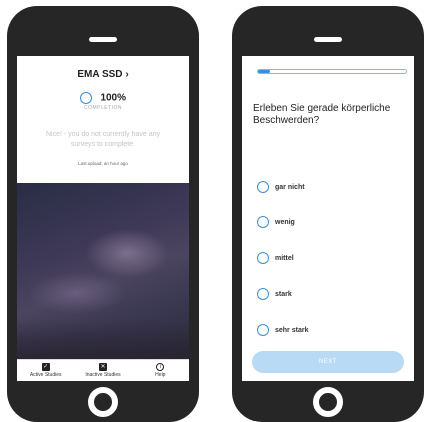 The image size is (432, 422). I want to click on check-box-icon: ✓, so click(45, 367).